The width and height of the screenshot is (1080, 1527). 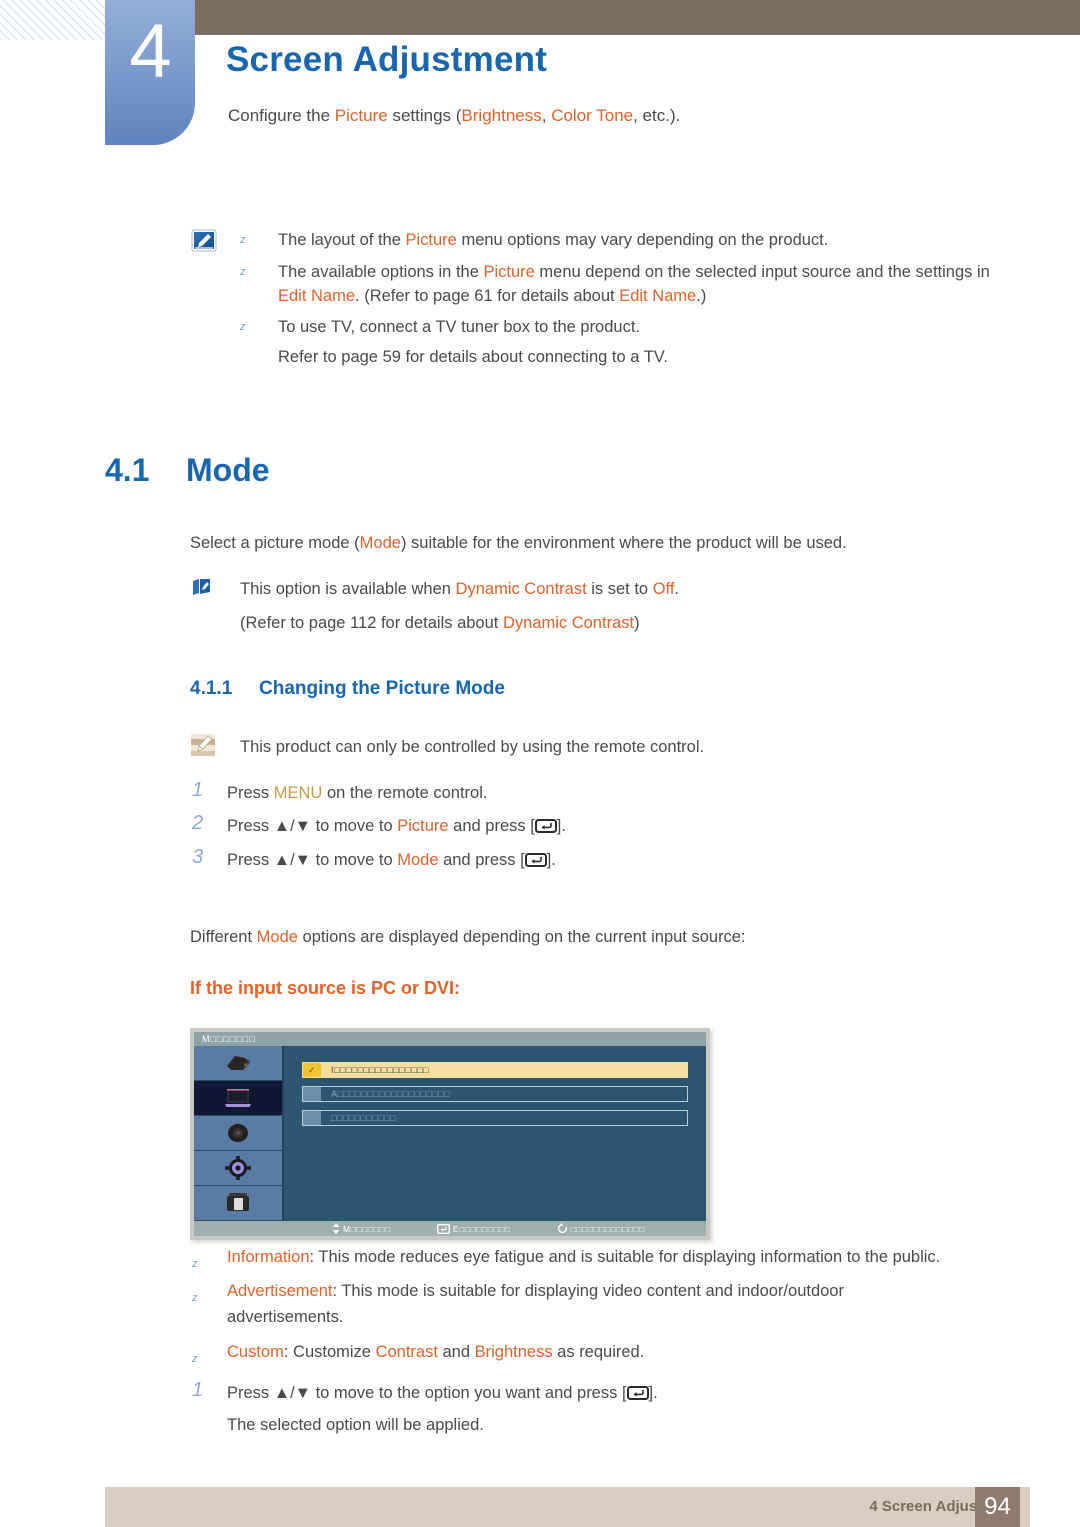 I want to click on osd-sidebar-item-picture, so click(x=238, y=1098).